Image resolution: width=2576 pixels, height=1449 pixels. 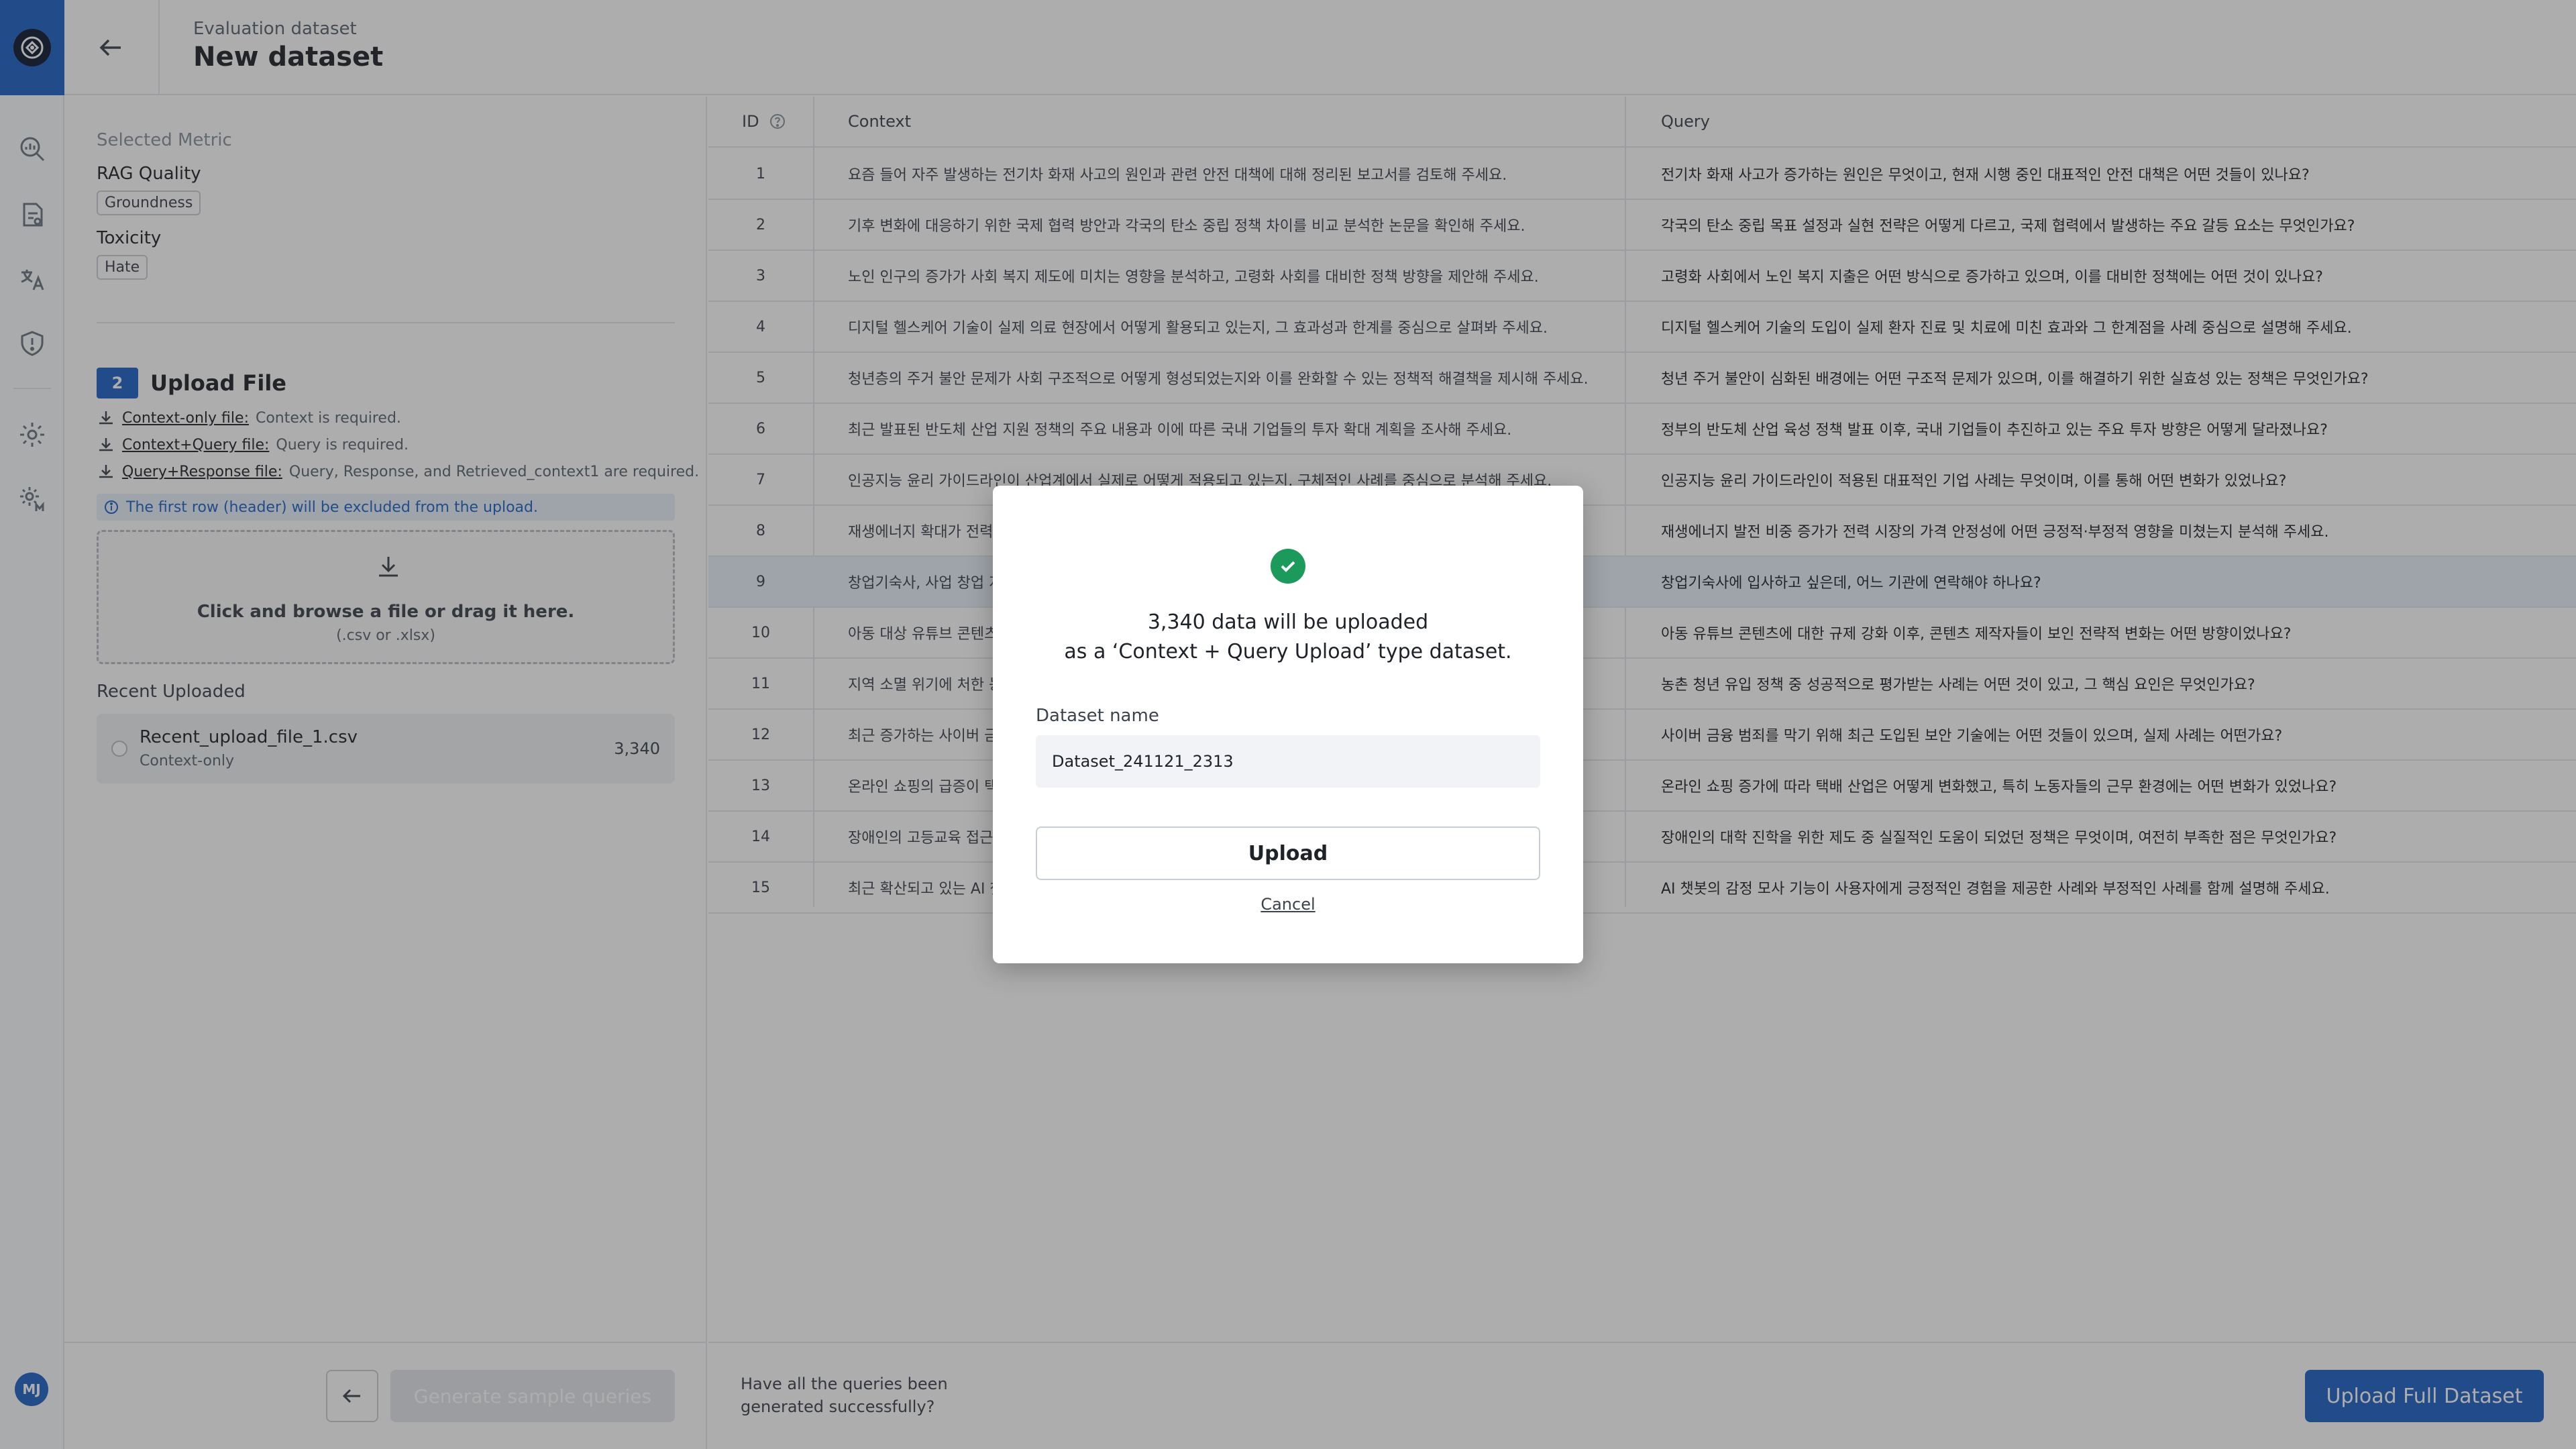 What do you see at coordinates (1288, 622) in the screenshot?
I see `modal-message: 3,340 data will be uploaded` at bounding box center [1288, 622].